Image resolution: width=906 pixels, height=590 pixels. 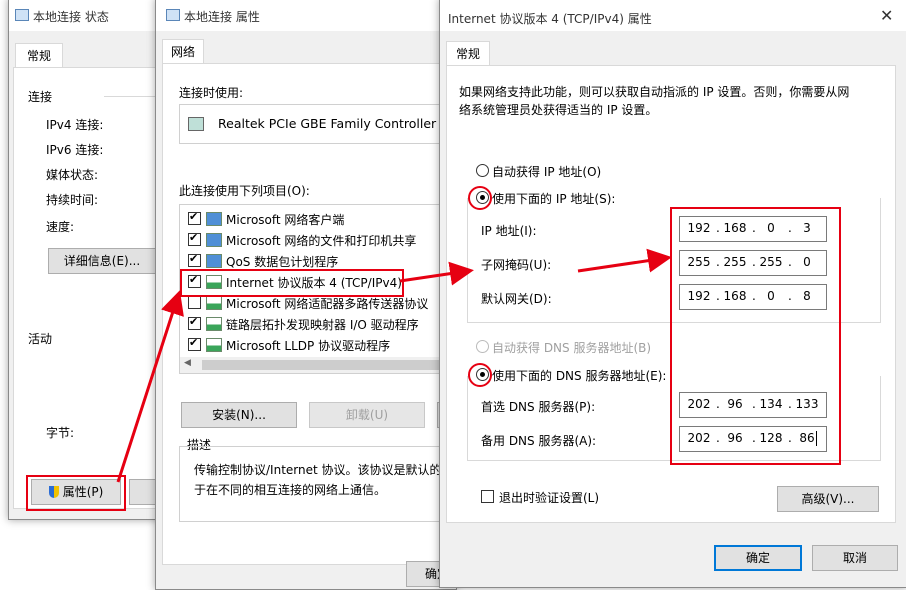 I want to click on scroll-left-arrow-icon: ◀, so click(x=187, y=363).